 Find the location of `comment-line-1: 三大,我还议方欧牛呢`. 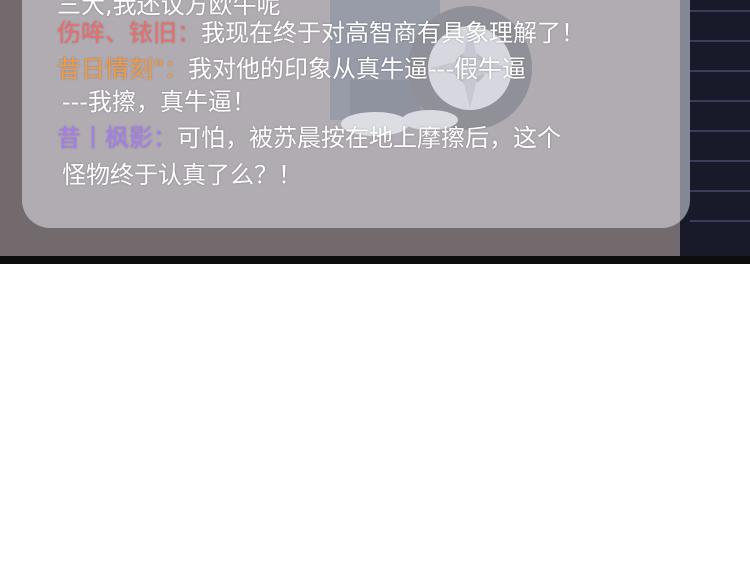

comment-line-1: 三大,我还议方欧牛呢 is located at coordinates (169, 10).